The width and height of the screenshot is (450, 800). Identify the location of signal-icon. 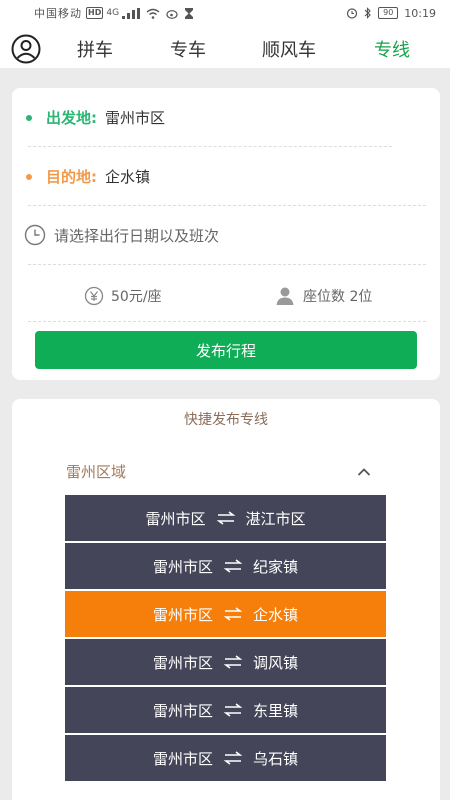
(131, 13).